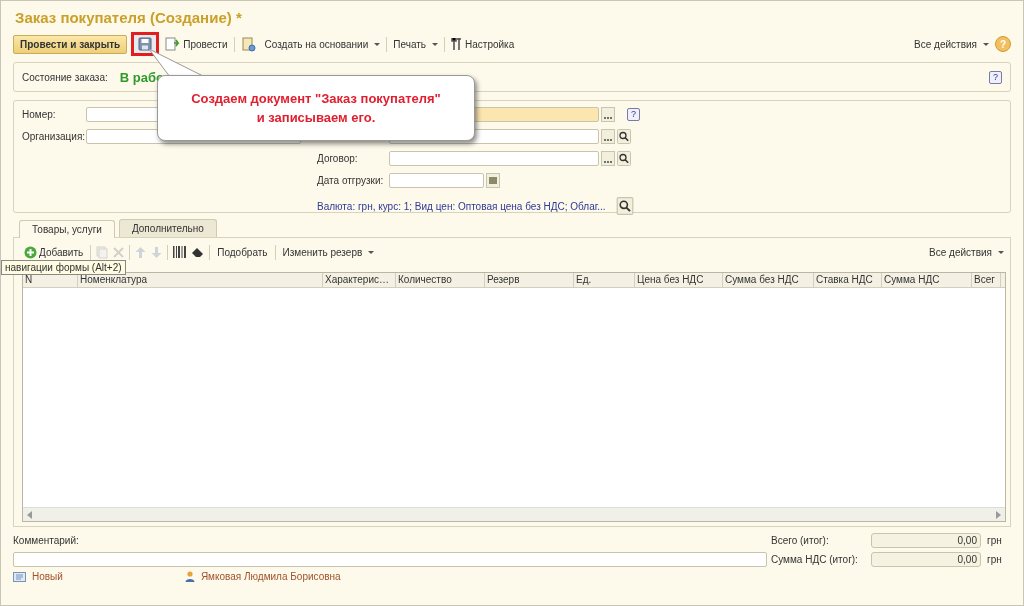  What do you see at coordinates (30, 515) in the screenshot?
I see `scroll-left-icon` at bounding box center [30, 515].